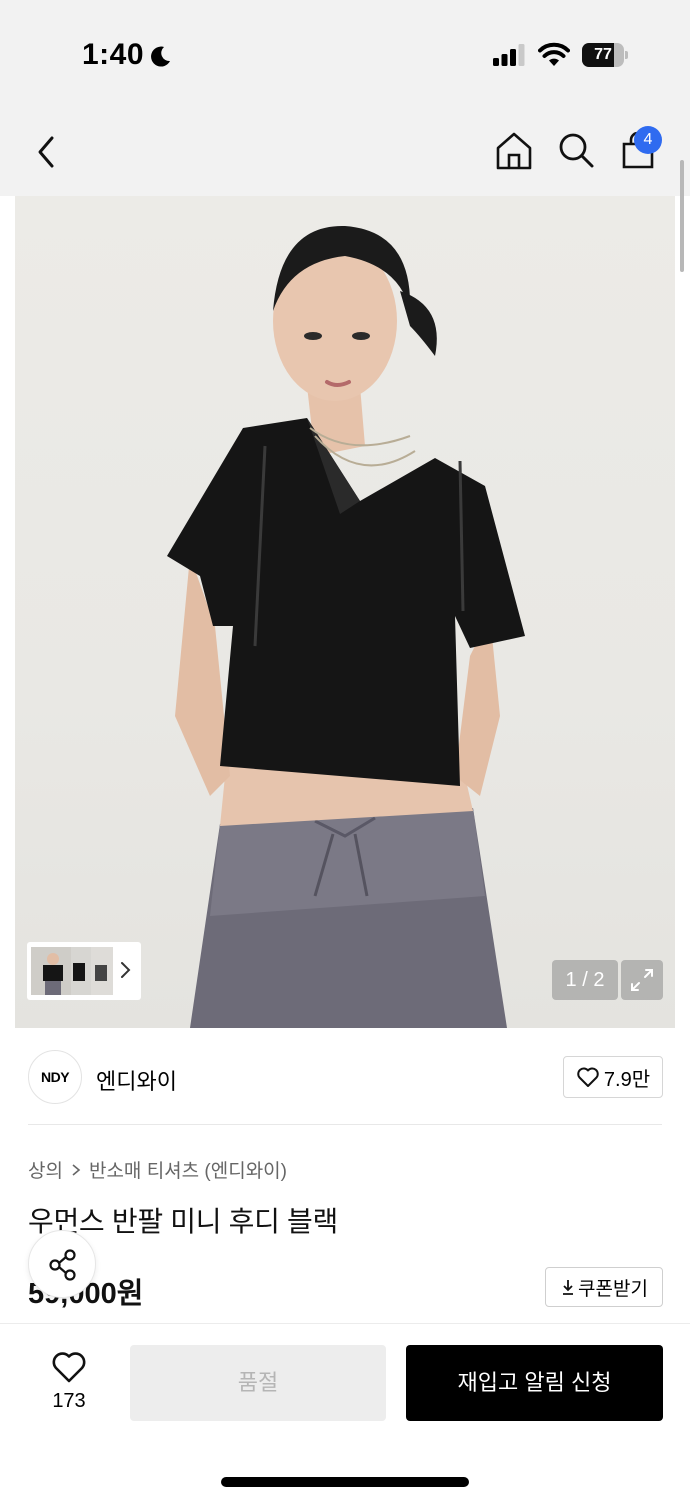 The height and width of the screenshot is (1500, 690). I want to click on brand-like-count: 7.9만, so click(627, 1079).